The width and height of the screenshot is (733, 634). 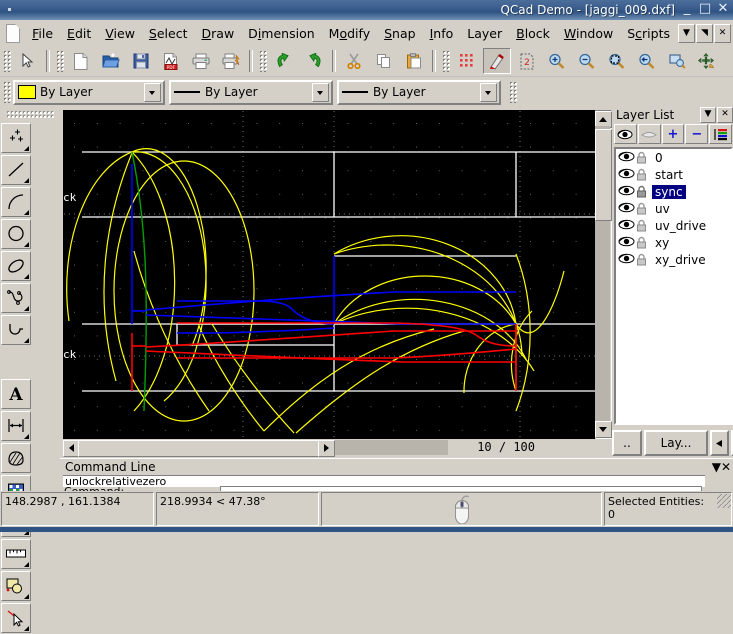 I want to click on maximize-button: □, so click(x=705, y=9).